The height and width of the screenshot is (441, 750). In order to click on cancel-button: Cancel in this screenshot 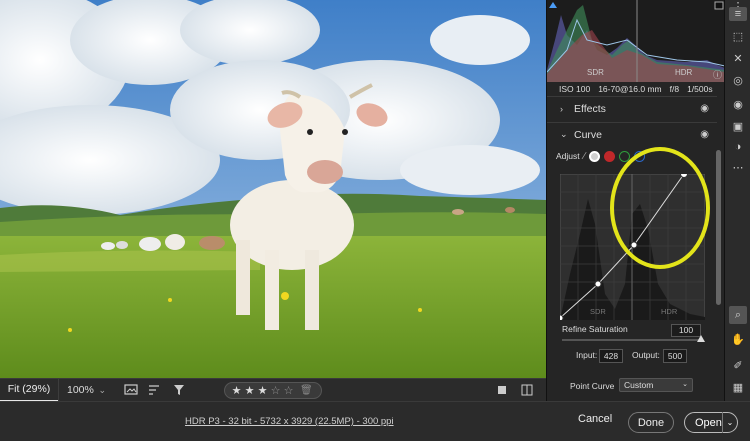, I will do `click(595, 419)`.